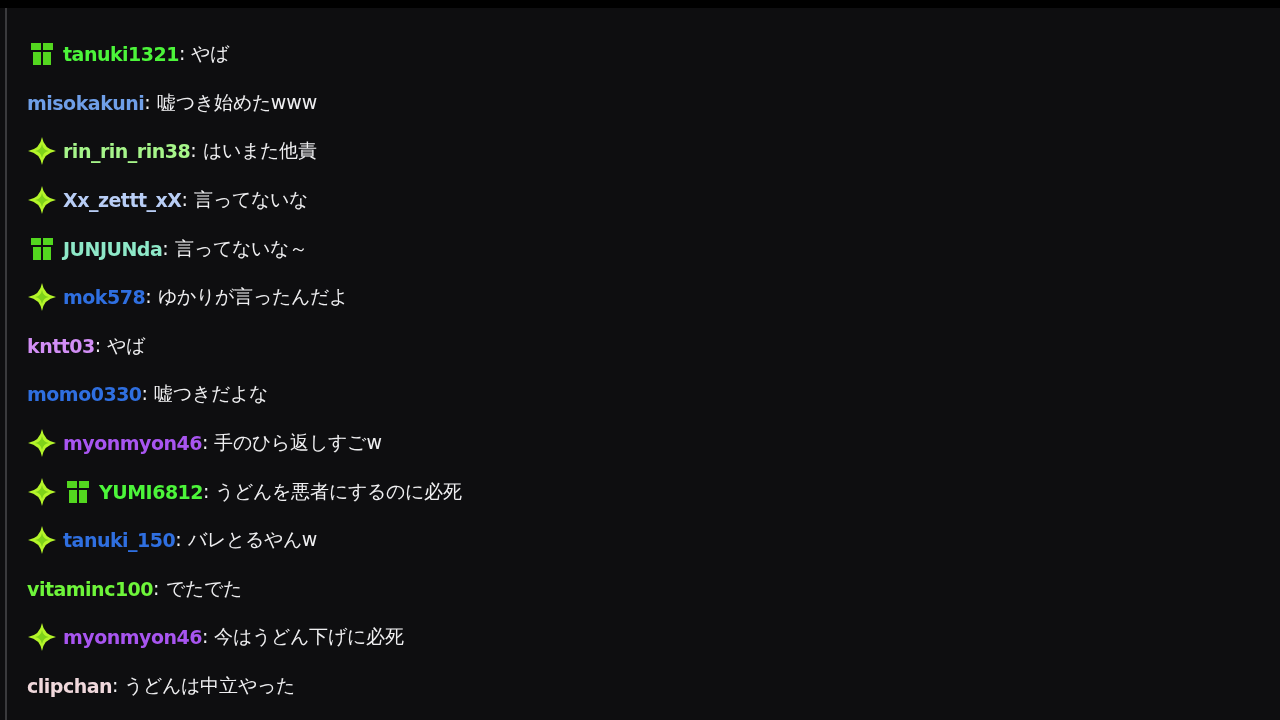 This screenshot has width=1280, height=720. I want to click on message-text: : はいまた他責, so click(253, 150).